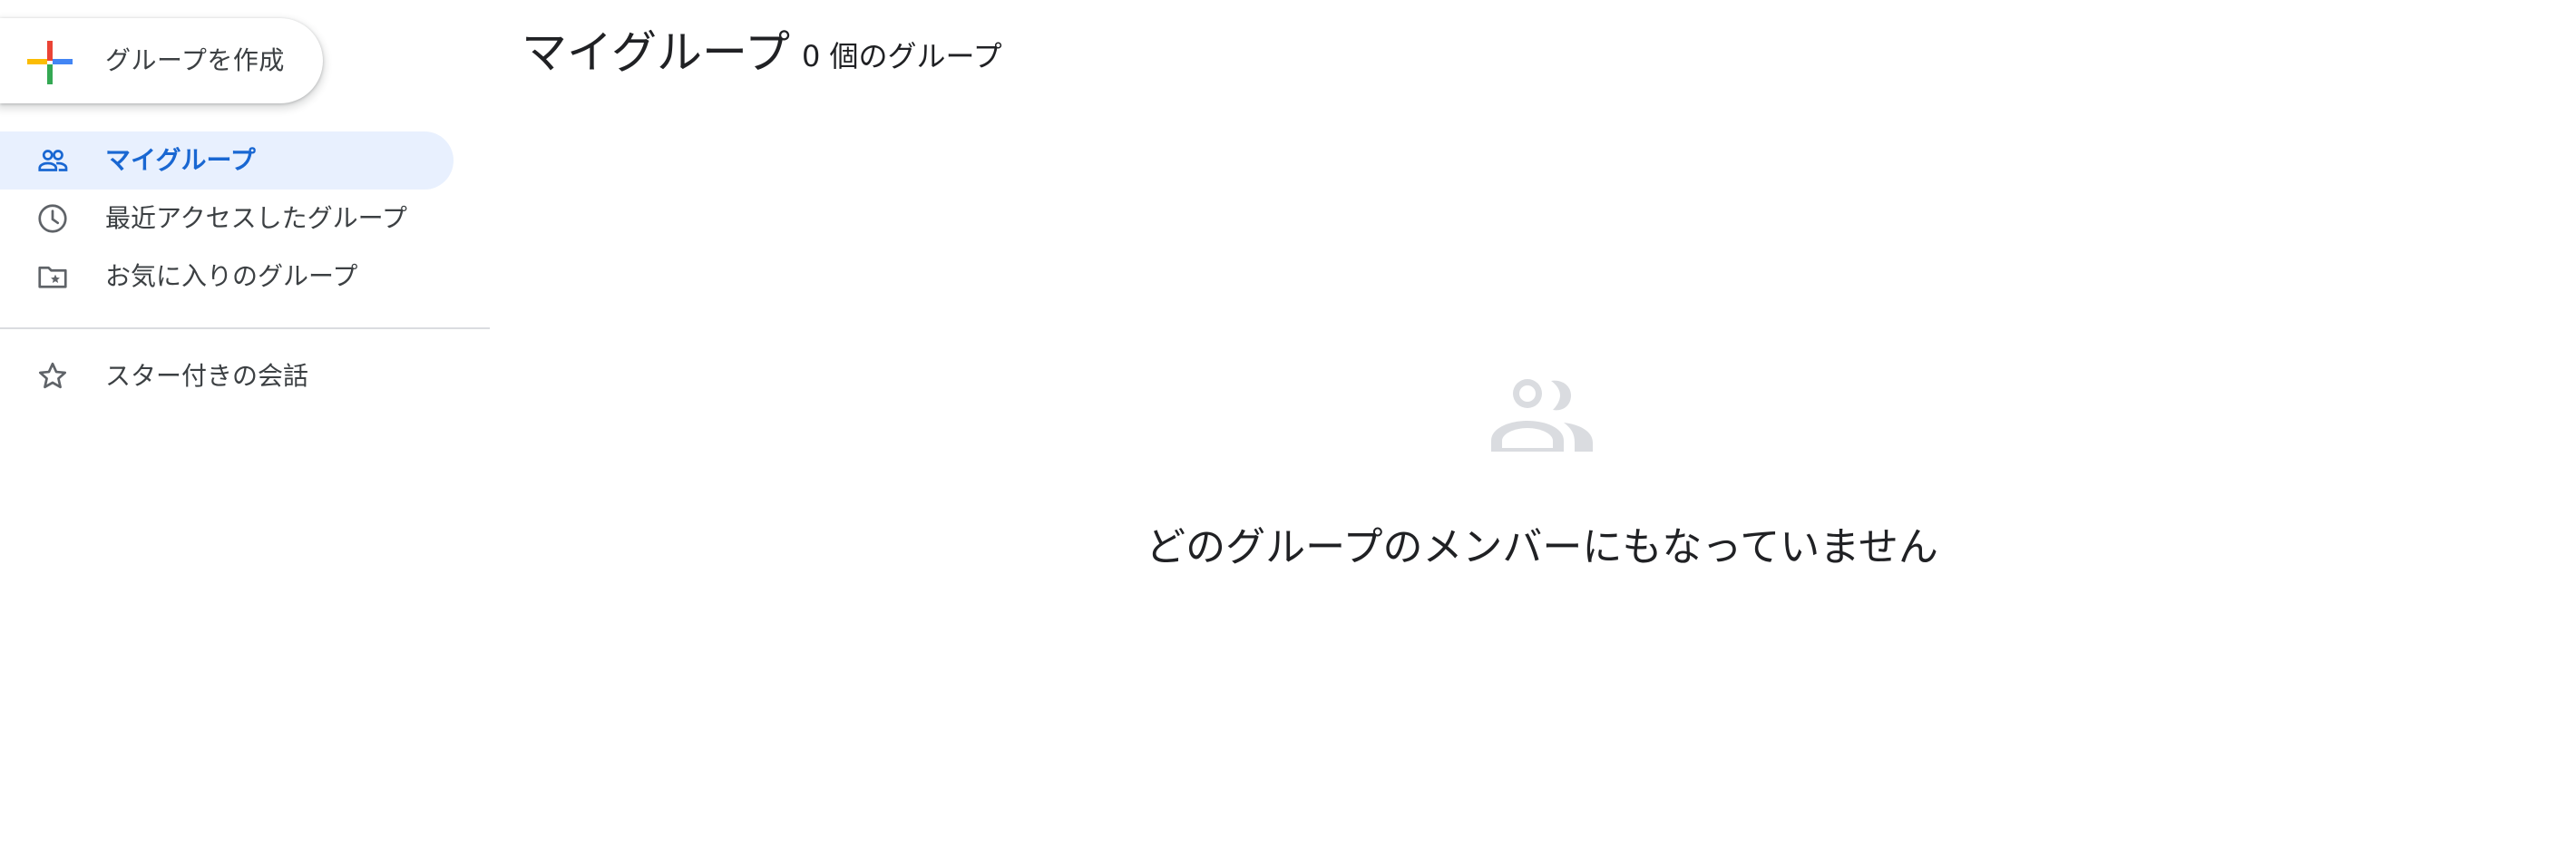  Describe the element at coordinates (1542, 547) in the screenshot. I see `empty-state-message: どのグループのメンバーにもなっていません` at that location.